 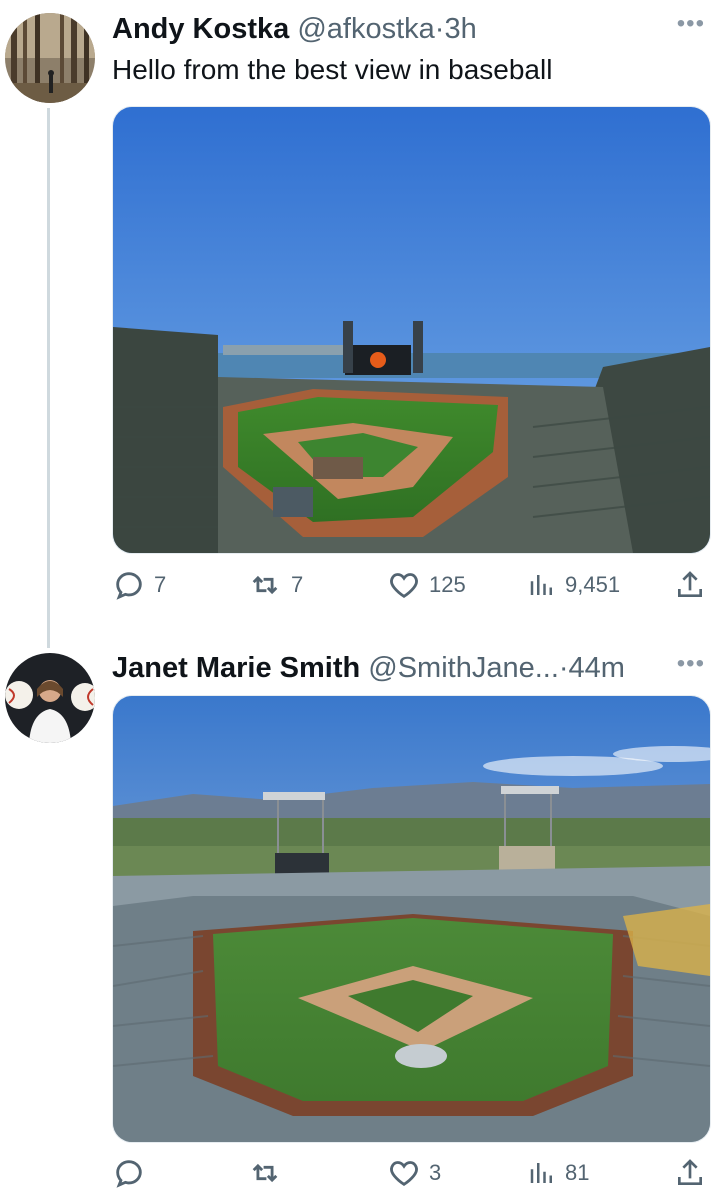 I want to click on like-count: 125, so click(x=447, y=584).